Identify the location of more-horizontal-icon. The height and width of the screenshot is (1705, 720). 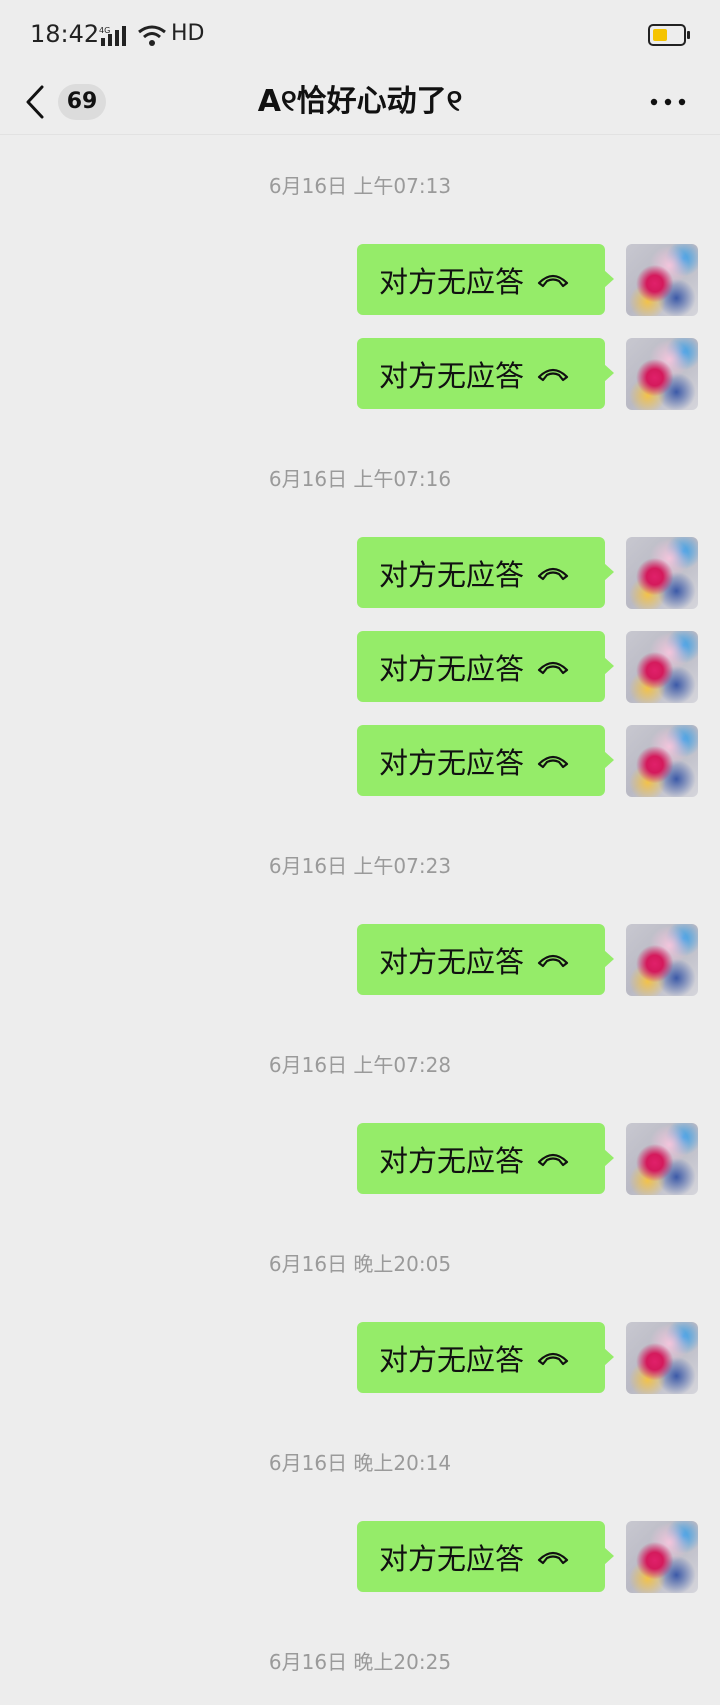
(668, 102).